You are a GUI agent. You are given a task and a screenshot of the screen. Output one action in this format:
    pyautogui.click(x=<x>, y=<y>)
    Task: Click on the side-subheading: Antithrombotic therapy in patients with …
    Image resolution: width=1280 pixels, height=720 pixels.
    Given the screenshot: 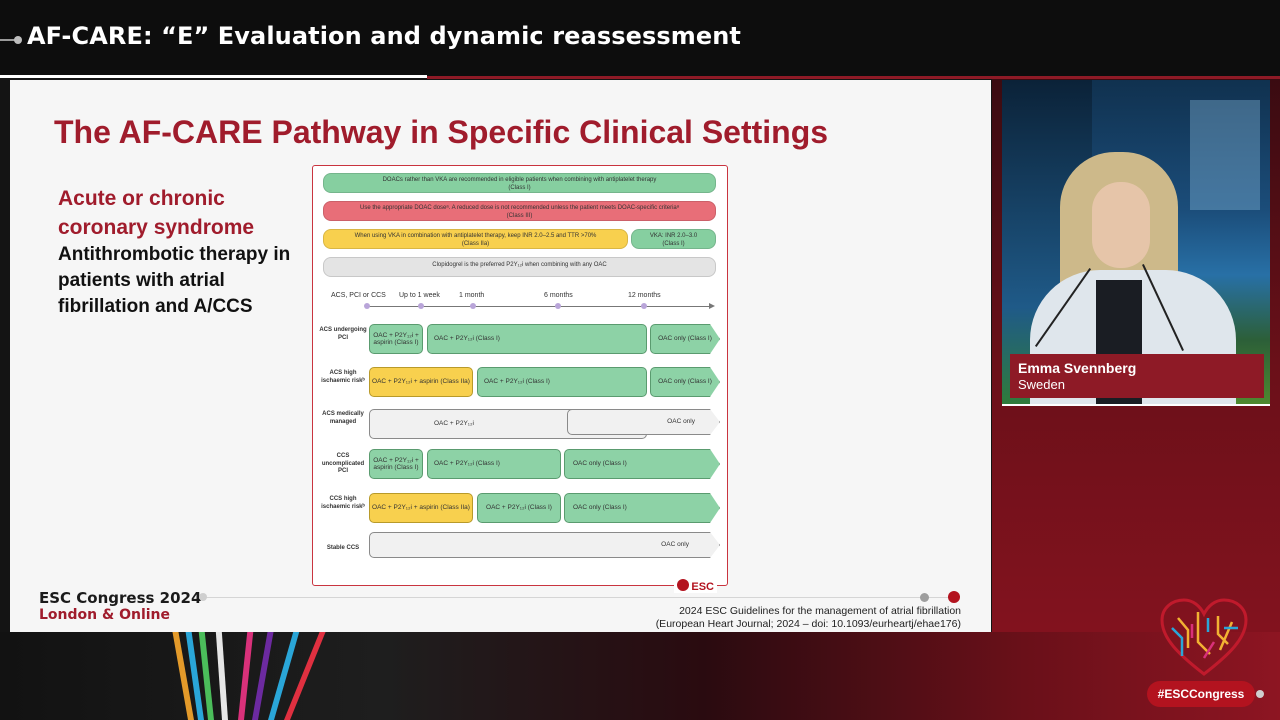 What is the action you would take?
    pyautogui.click(x=174, y=280)
    